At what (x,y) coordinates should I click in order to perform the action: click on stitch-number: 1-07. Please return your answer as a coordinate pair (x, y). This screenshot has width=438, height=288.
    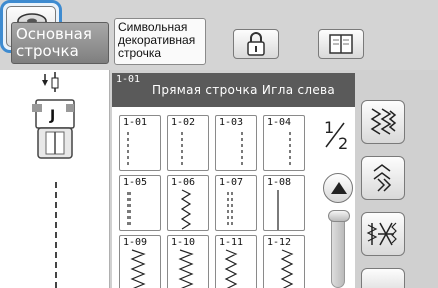
    Looking at the image, I should click on (231, 182).